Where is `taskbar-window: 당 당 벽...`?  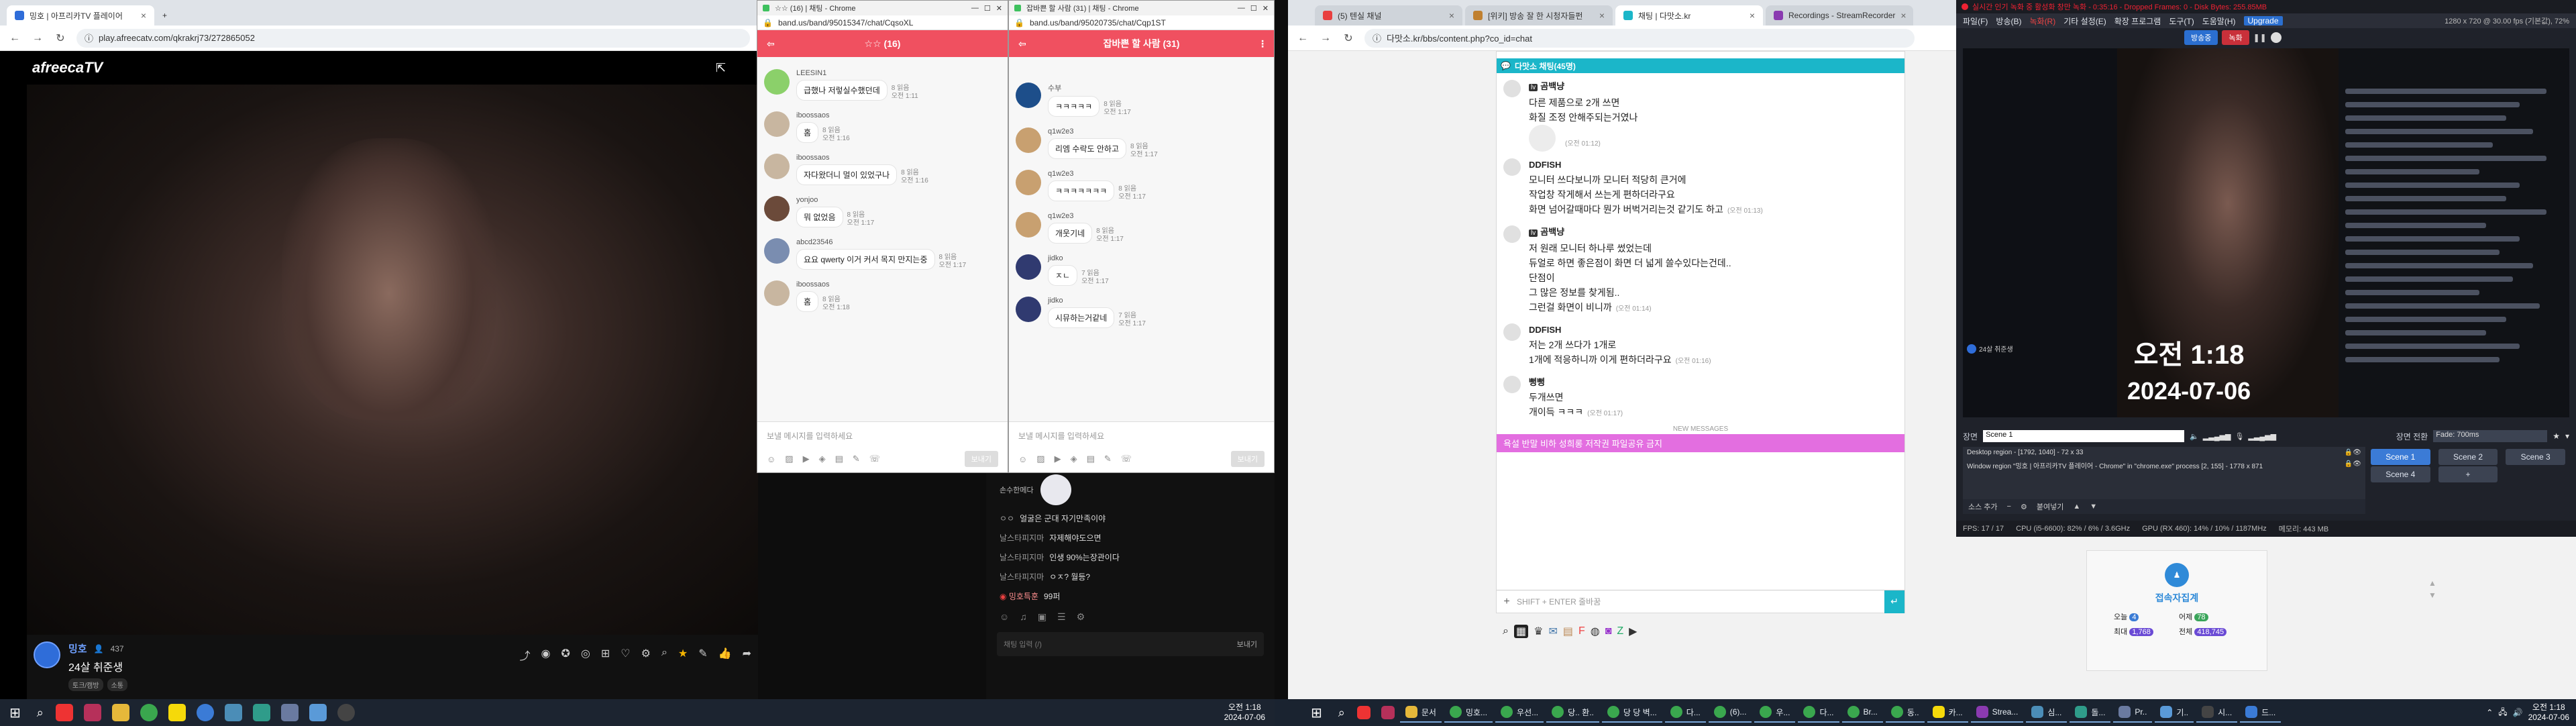 taskbar-window: 당 당 벽... is located at coordinates (1631, 713).